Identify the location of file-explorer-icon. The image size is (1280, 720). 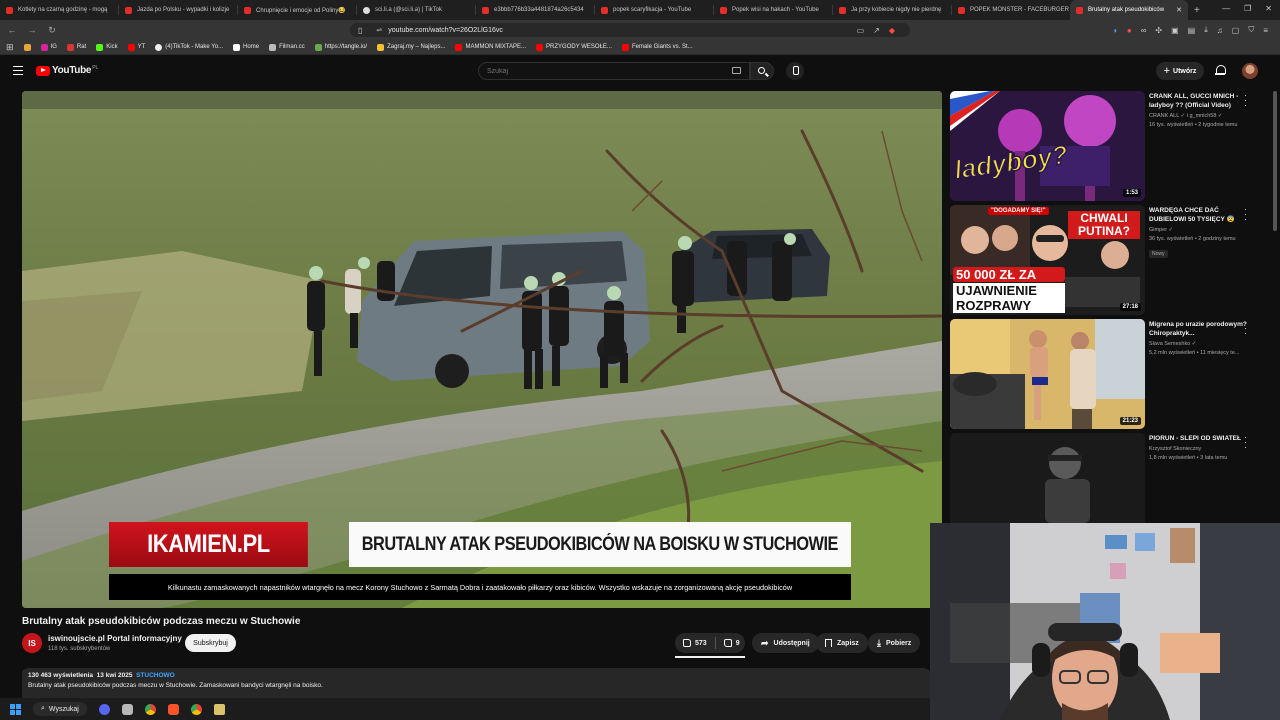
(127, 709).